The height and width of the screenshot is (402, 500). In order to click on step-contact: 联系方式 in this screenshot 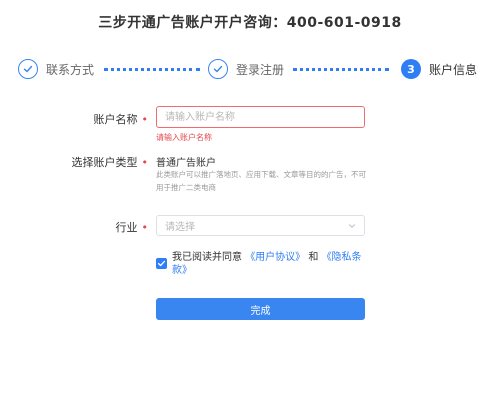, I will do `click(56, 69)`.